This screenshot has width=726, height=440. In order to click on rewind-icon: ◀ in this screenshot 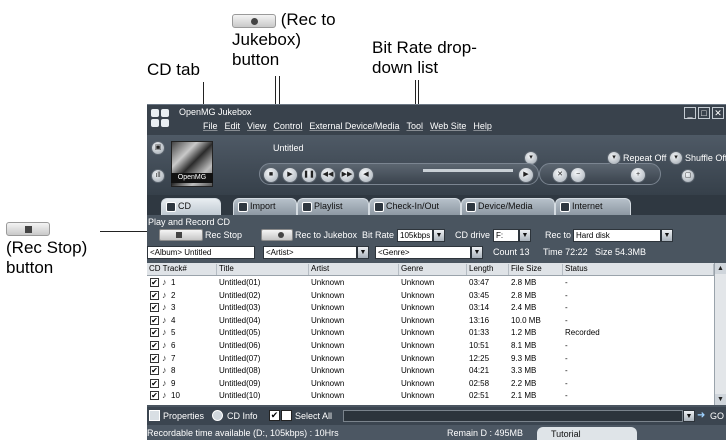, I will do `click(366, 175)`.